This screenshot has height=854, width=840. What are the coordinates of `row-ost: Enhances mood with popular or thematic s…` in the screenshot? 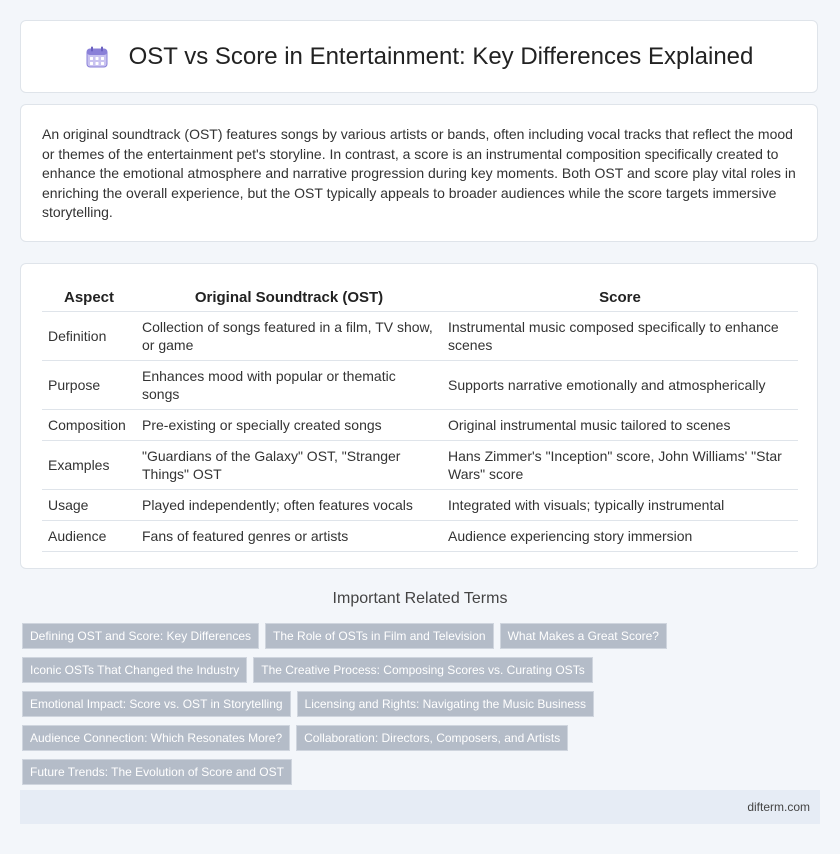 It's located at (289, 385).